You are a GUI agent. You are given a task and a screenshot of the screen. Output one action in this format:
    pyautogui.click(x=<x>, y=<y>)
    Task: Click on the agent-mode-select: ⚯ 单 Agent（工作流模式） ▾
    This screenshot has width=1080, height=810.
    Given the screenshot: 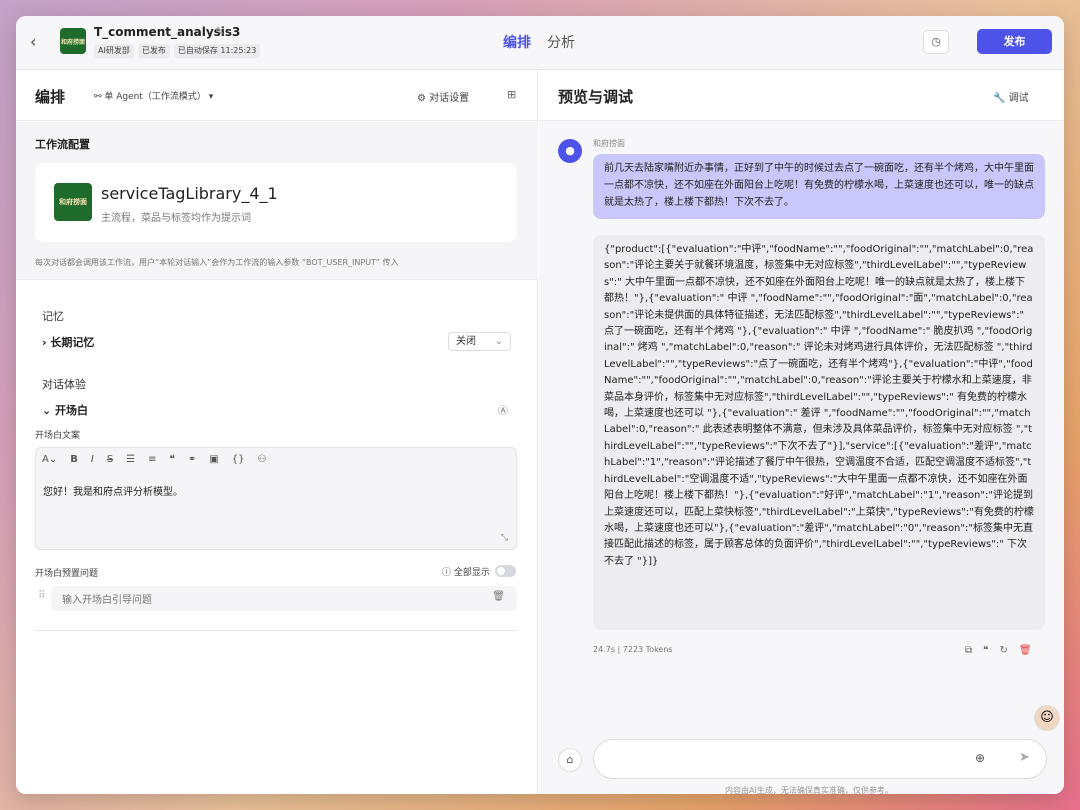 What is the action you would take?
    pyautogui.click(x=153, y=95)
    